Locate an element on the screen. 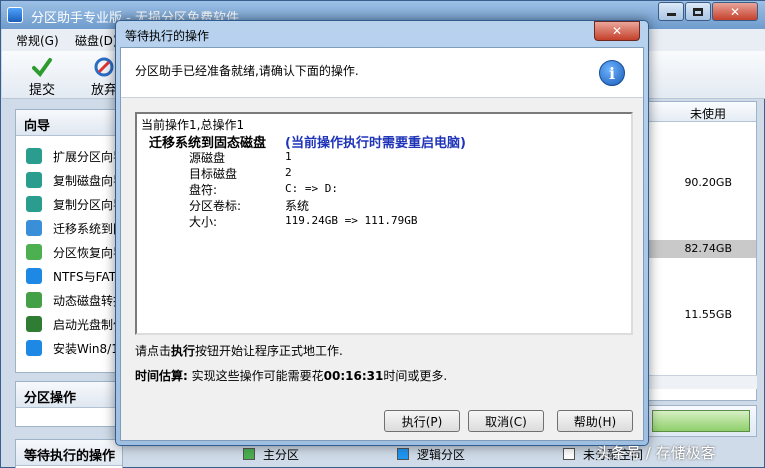 Image resolution: width=765 pixels, height=468 pixels. column-header: 未使用 is located at coordinates (702, 112).